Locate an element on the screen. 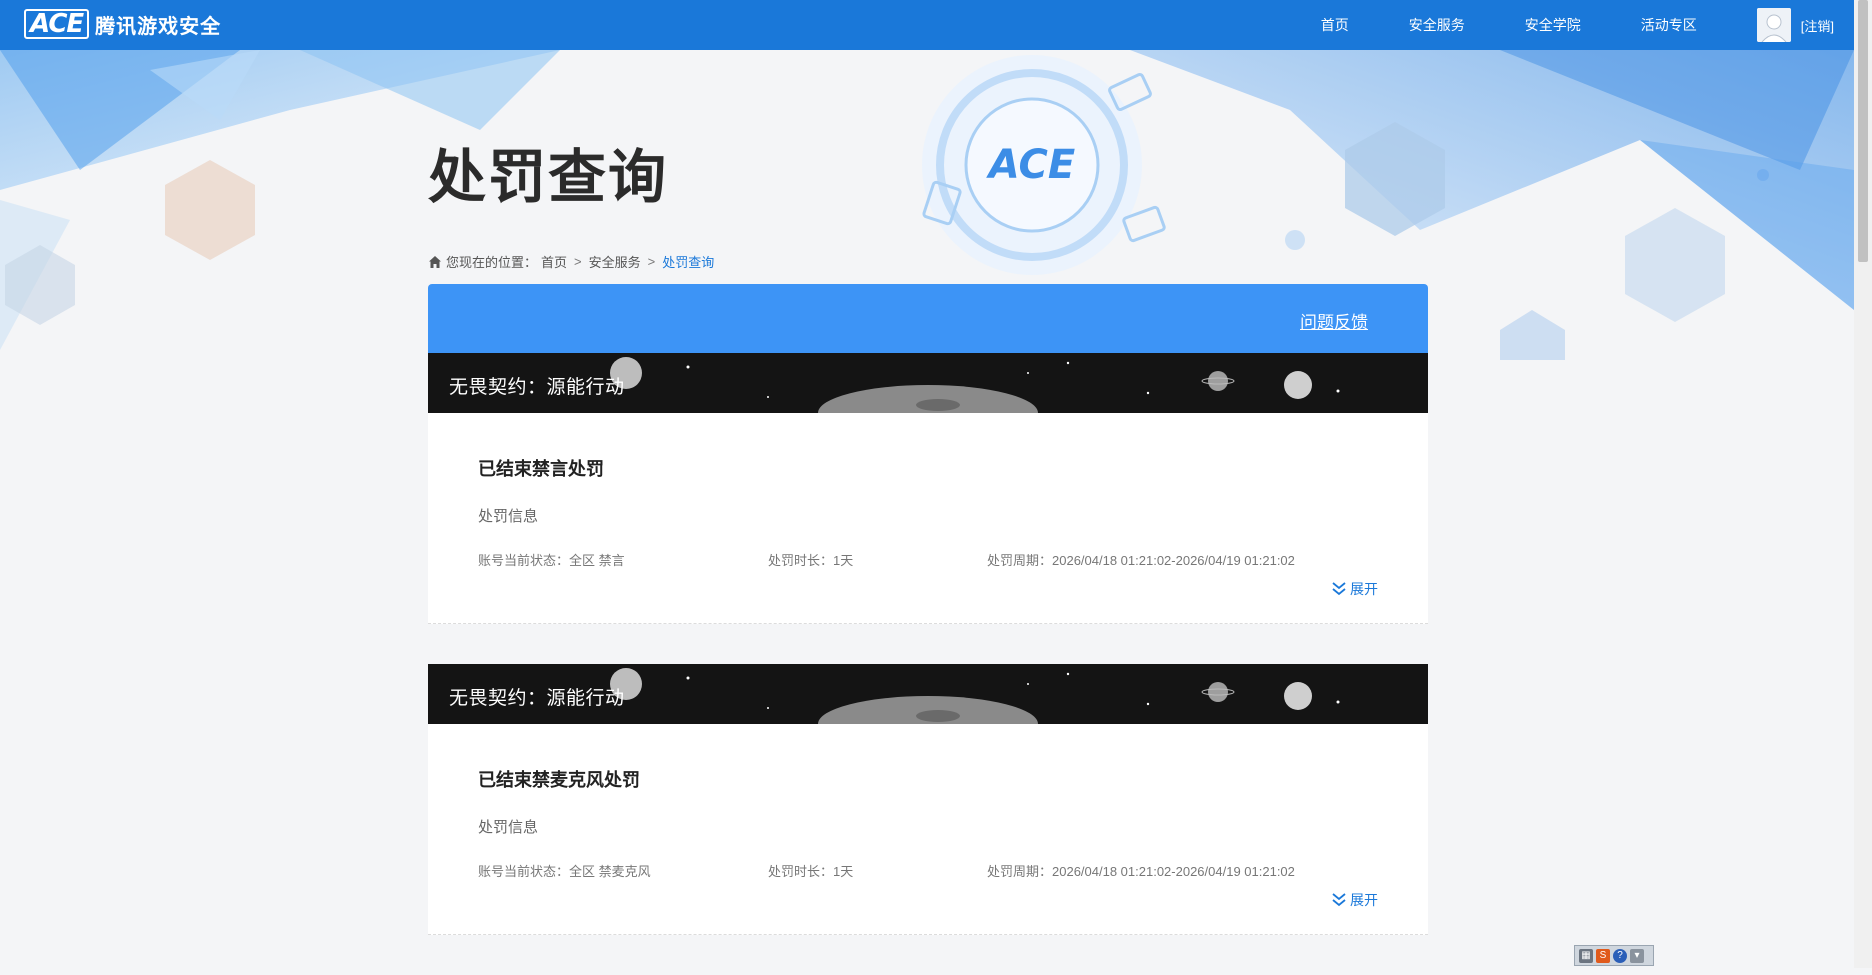 The width and height of the screenshot is (1872, 975). ime-s-icon: S is located at coordinates (1603, 955).